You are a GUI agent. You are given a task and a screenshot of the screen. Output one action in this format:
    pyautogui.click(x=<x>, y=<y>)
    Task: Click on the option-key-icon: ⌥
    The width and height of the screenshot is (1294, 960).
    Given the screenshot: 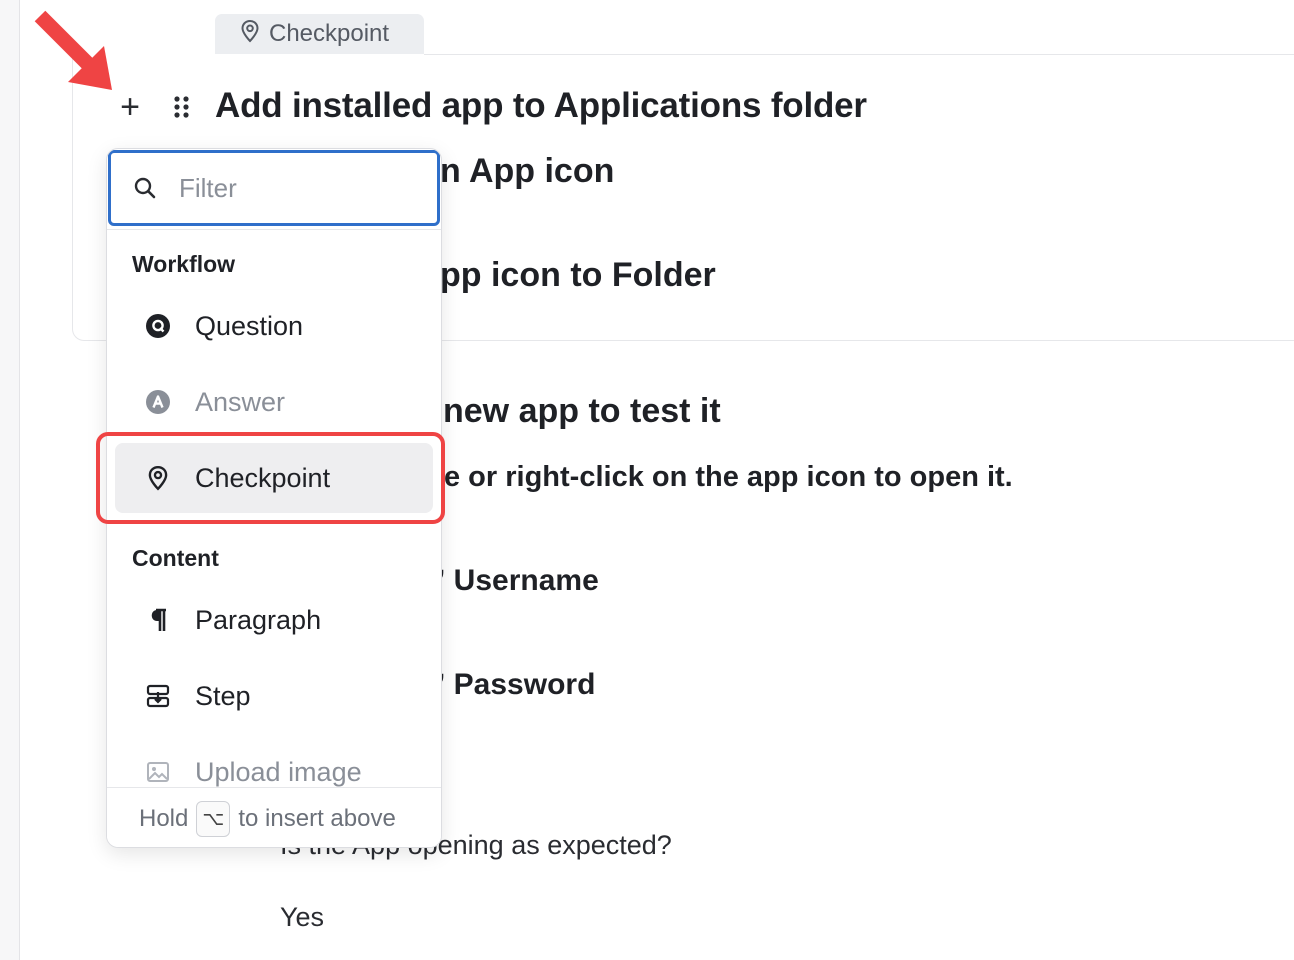 What is the action you would take?
    pyautogui.click(x=213, y=818)
    